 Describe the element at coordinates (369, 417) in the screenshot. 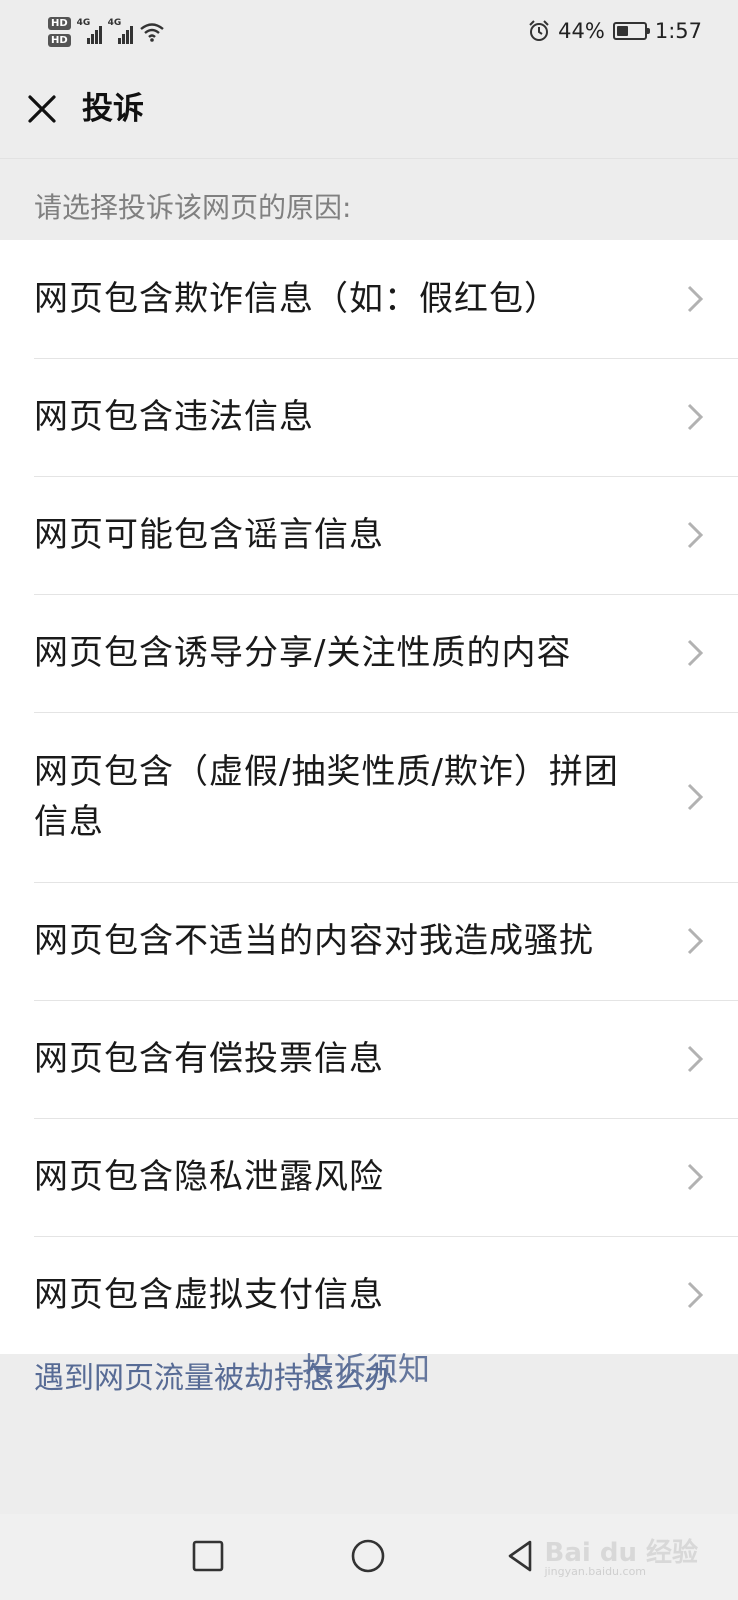

I see `reason-item-illegal: 网页包含违法信息` at that location.